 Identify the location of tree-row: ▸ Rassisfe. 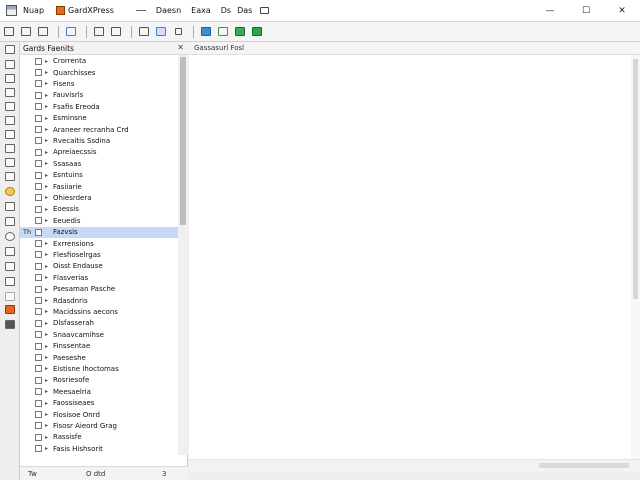
(99, 437).